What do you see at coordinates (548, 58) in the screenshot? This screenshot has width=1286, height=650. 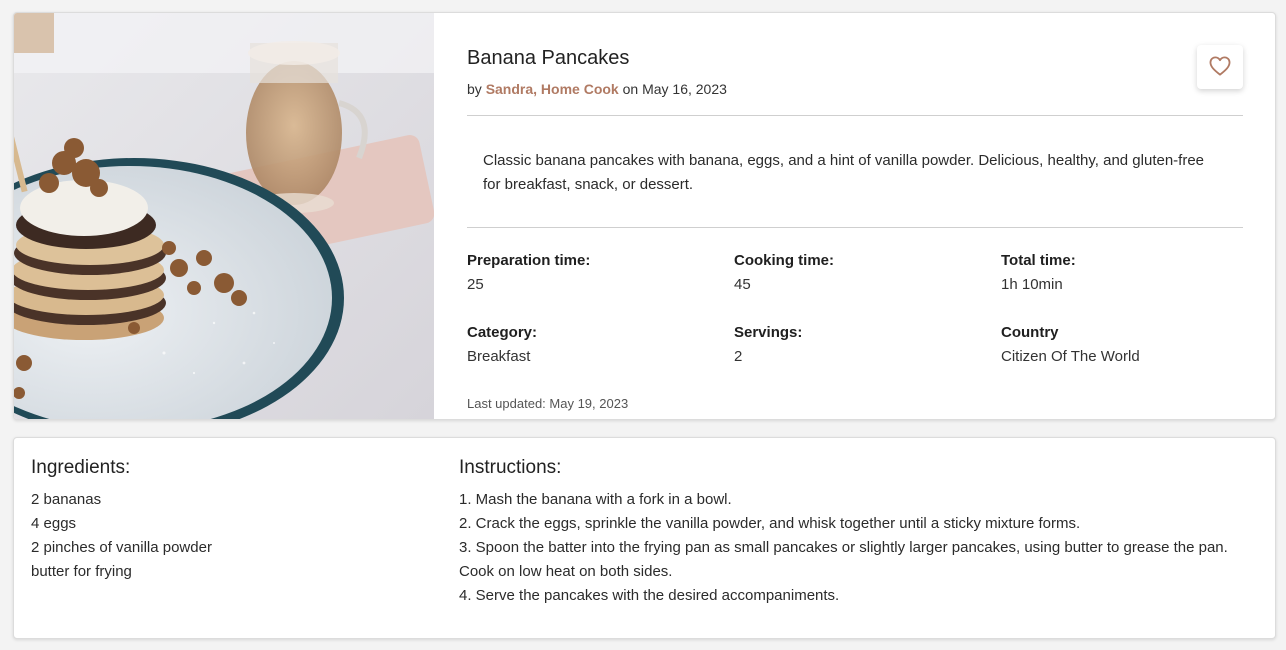 I see `recipe-title: Banana Pancakes` at bounding box center [548, 58].